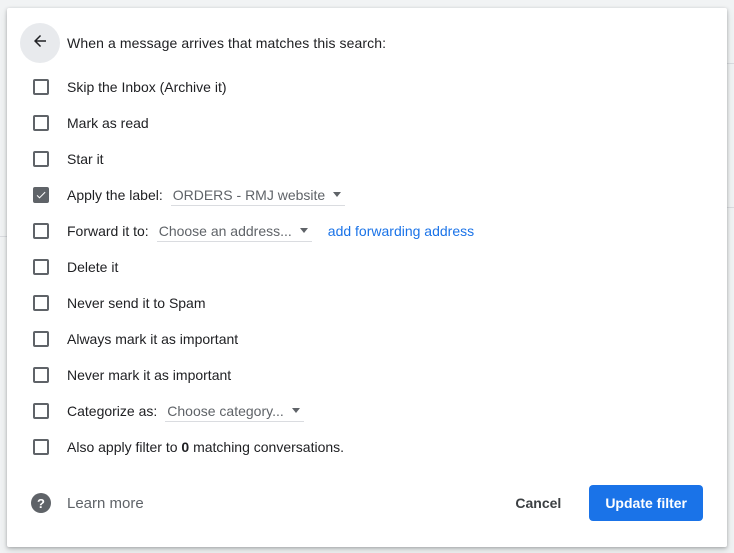 Image resolution: width=734 pixels, height=553 pixels. What do you see at coordinates (41, 447) in the screenshot?
I see `apply-to-existing-checkbox` at bounding box center [41, 447].